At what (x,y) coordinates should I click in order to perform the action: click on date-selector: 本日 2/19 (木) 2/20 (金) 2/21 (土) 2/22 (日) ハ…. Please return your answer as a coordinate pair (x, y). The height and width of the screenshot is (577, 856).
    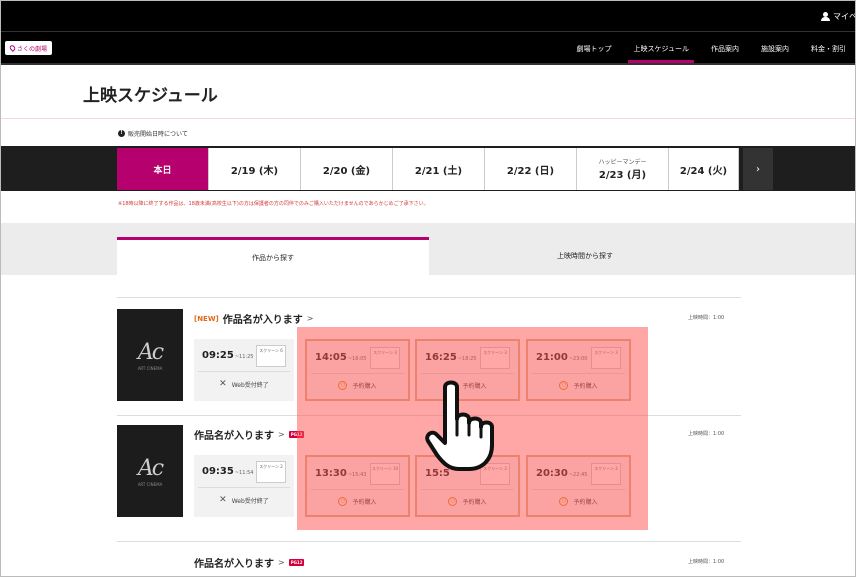
    Looking at the image, I should click on (428, 169).